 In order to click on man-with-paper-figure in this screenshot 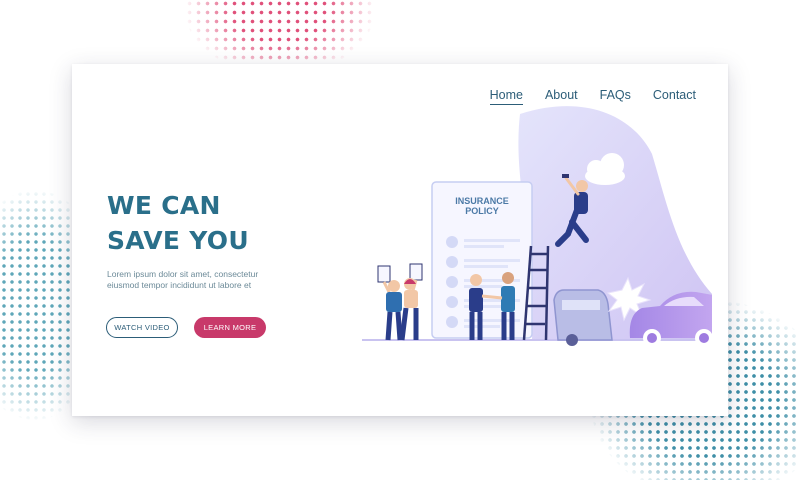, I will do `click(390, 303)`.